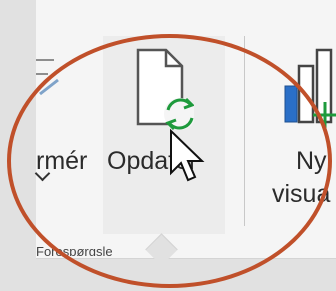 The height and width of the screenshot is (291, 336). I want to click on new-visual-label-line2: visua, so click(301, 194).